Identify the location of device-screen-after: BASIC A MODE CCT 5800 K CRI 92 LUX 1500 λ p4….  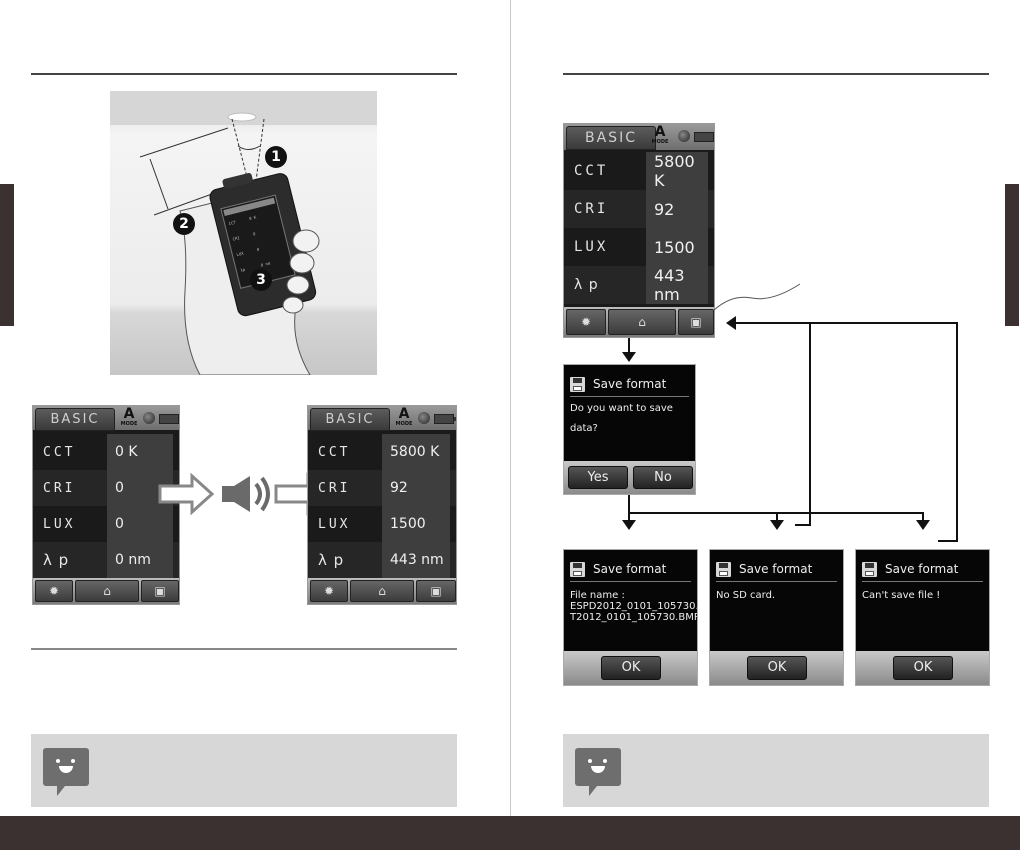
(382, 505).